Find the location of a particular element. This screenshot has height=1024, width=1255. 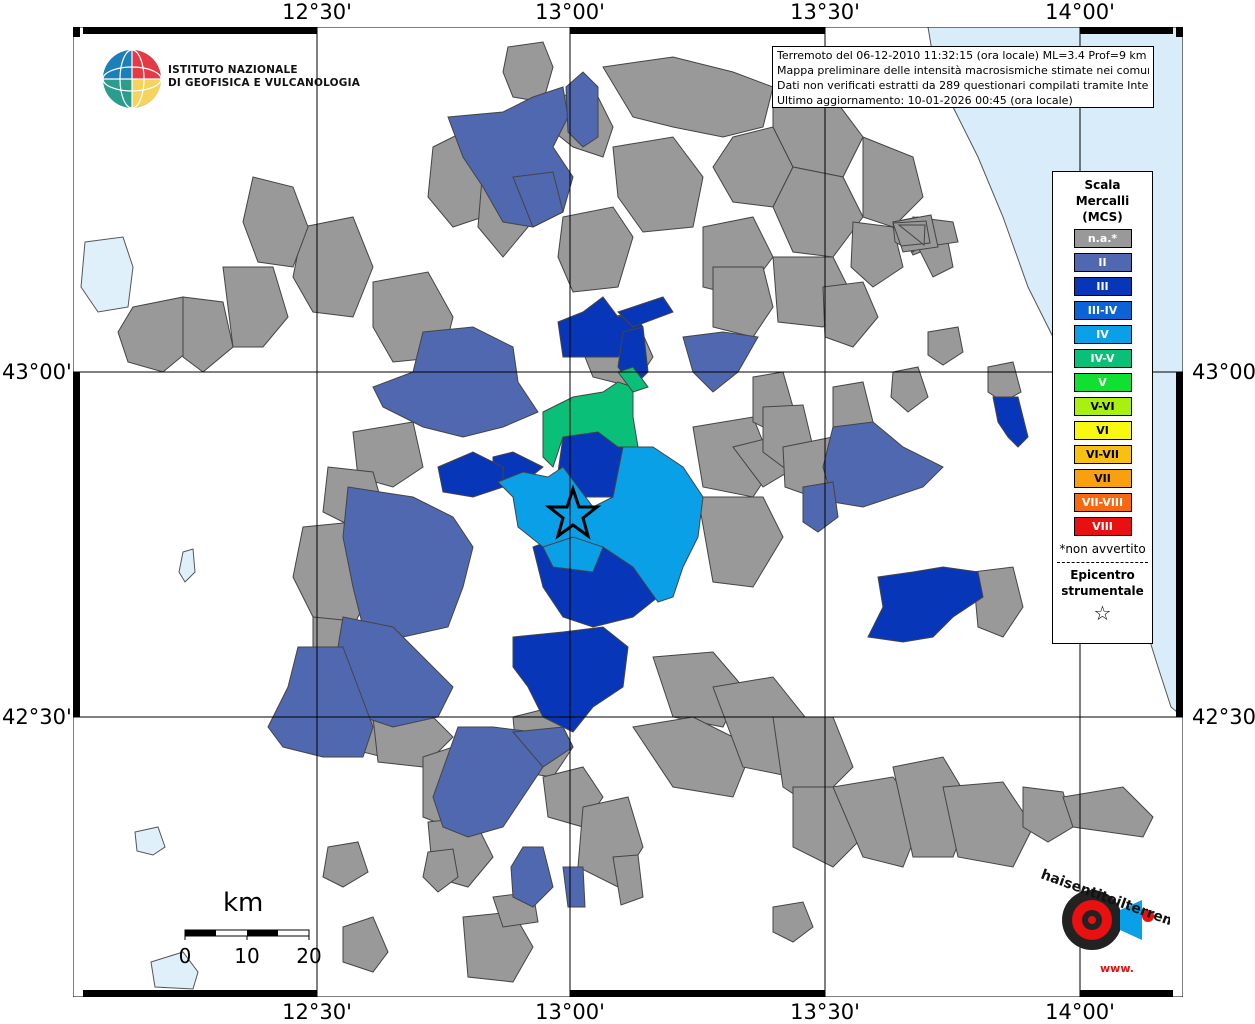

hst-logo: haisentitoilterremoto.it www. is located at coordinates (1104, 921).